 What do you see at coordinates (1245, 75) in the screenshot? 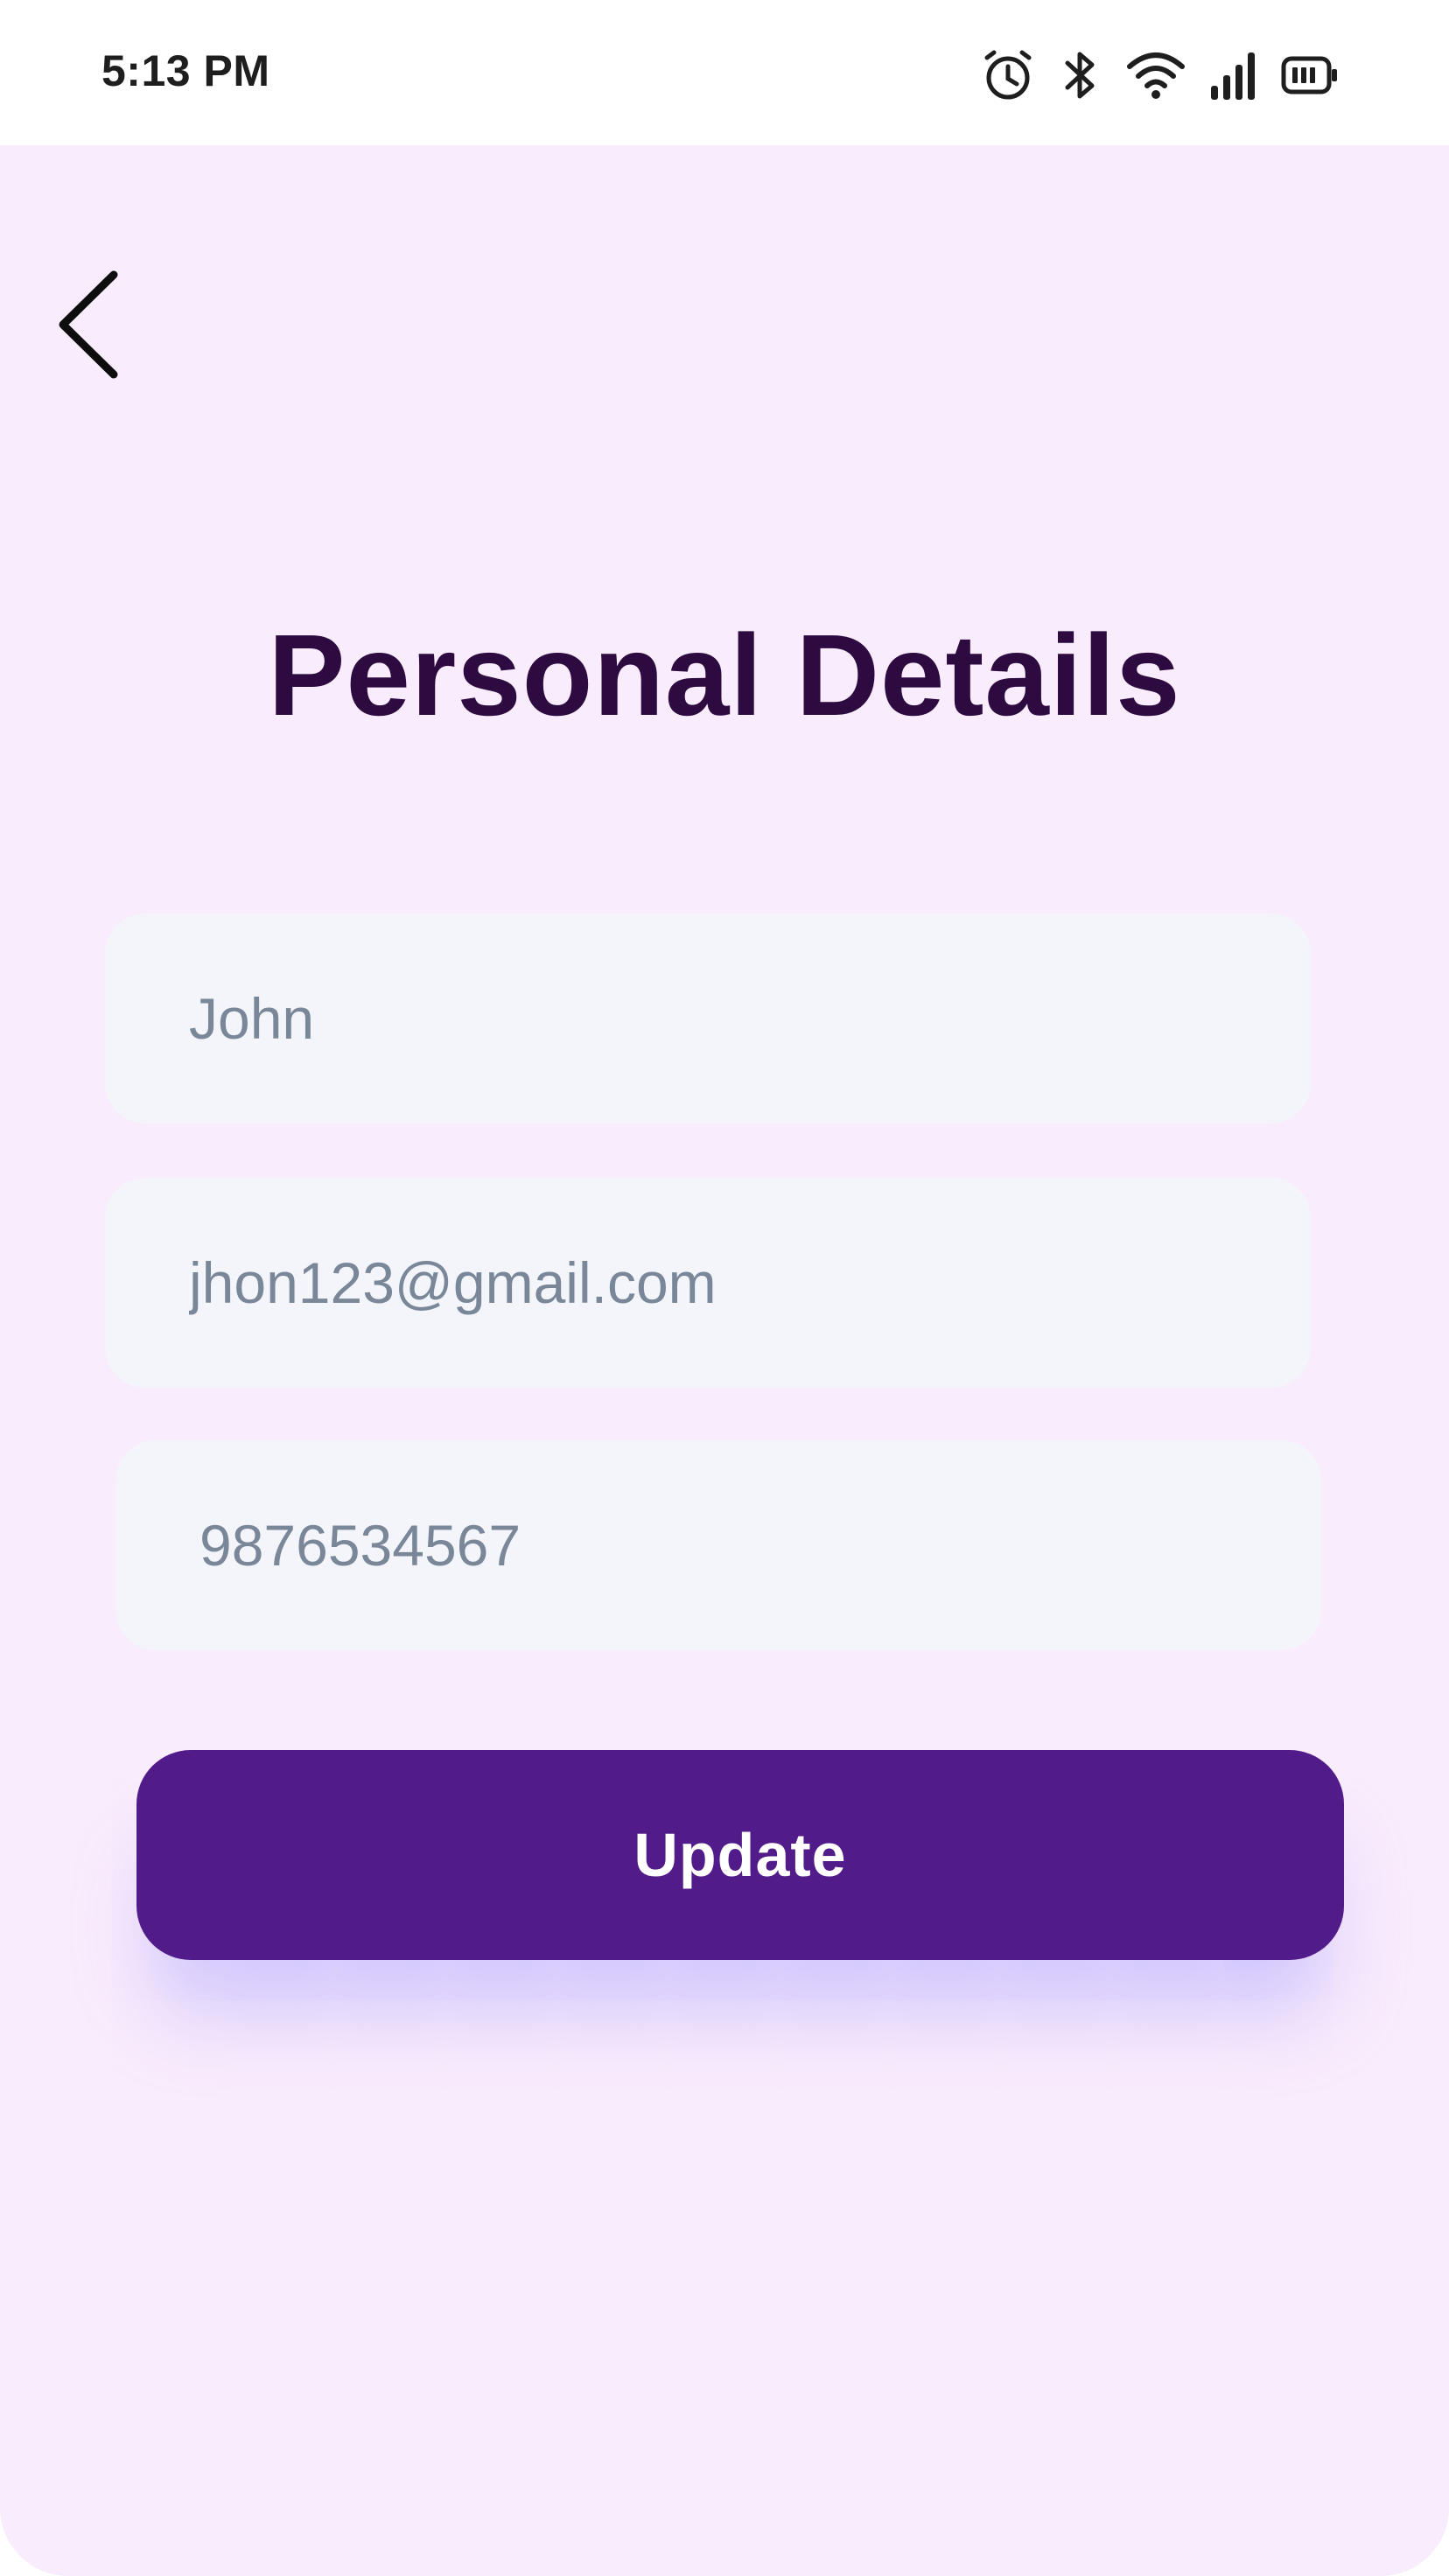
I see `signal-icon` at bounding box center [1245, 75].